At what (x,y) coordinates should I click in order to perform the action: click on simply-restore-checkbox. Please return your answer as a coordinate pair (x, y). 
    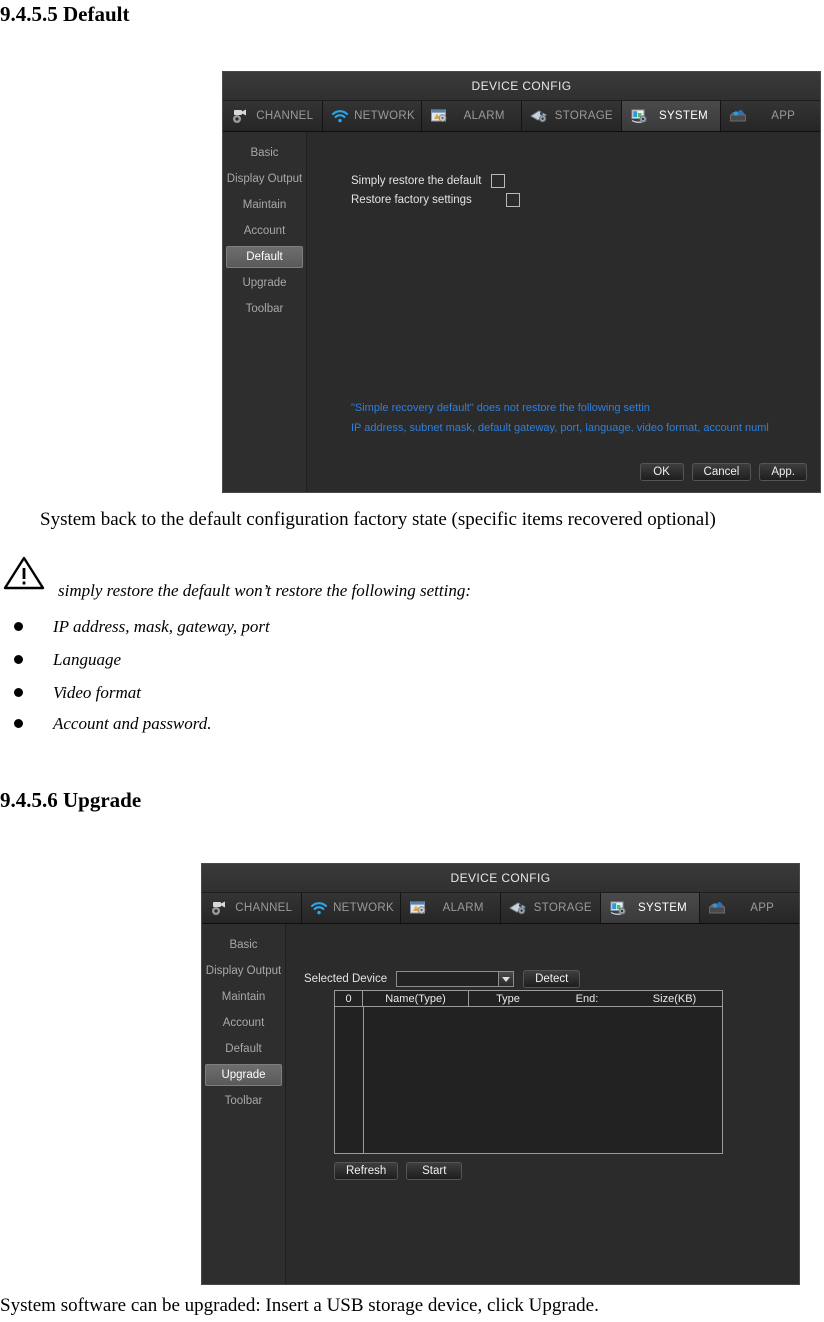
    Looking at the image, I should click on (498, 181).